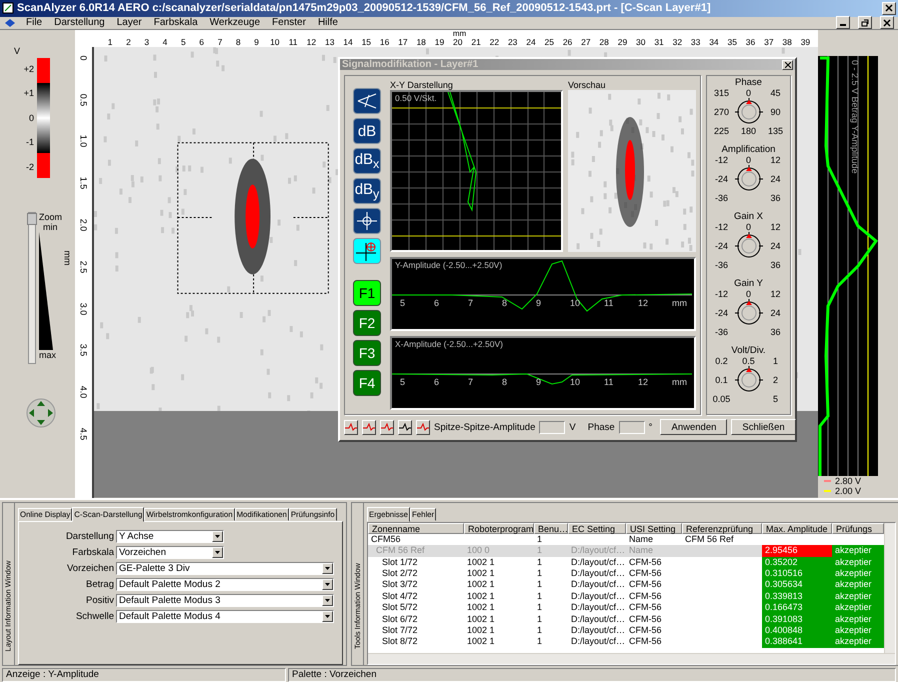 This screenshot has height=682, width=898. What do you see at coordinates (549, 42) in the screenshot?
I see `ruler-number: 25` at bounding box center [549, 42].